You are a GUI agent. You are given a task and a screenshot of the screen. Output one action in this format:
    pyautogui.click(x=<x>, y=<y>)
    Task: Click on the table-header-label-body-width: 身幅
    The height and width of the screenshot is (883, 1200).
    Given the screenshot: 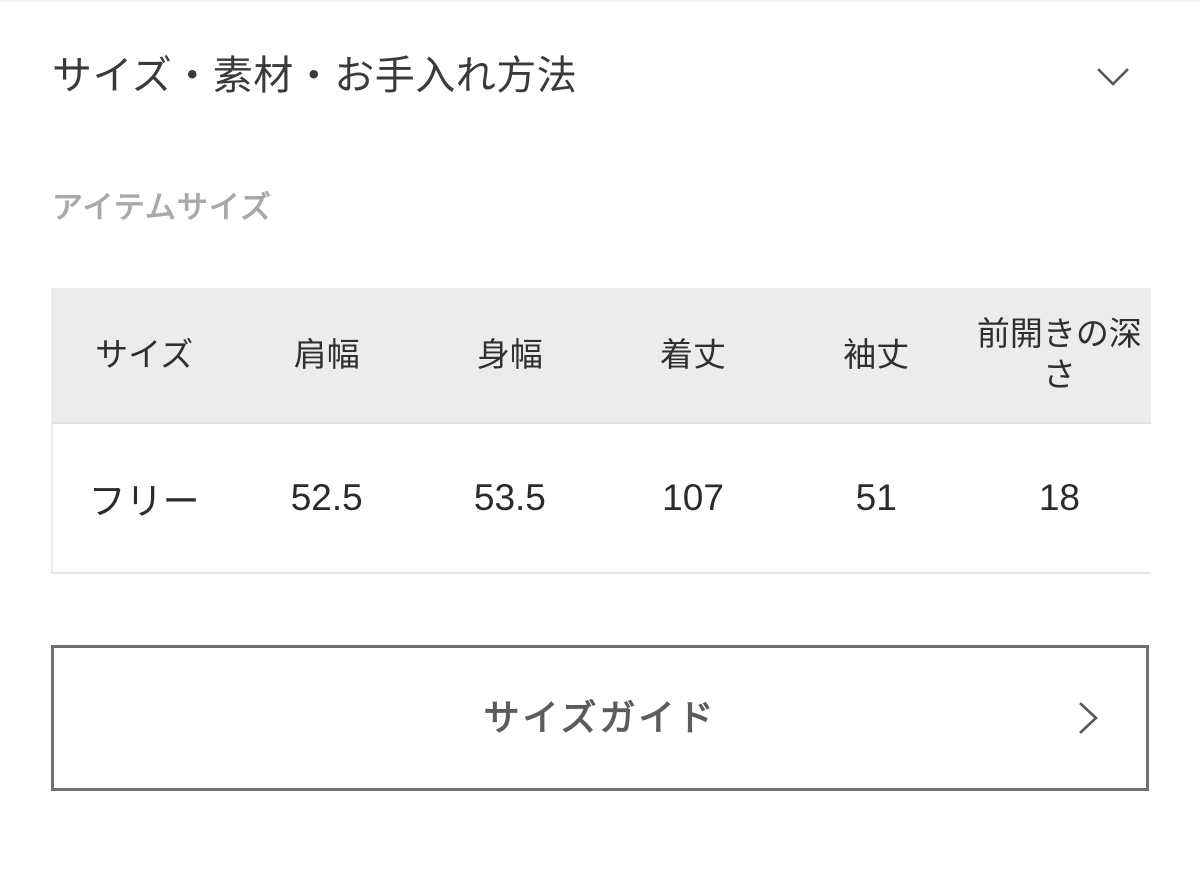 What is the action you would take?
    pyautogui.click(x=509, y=354)
    